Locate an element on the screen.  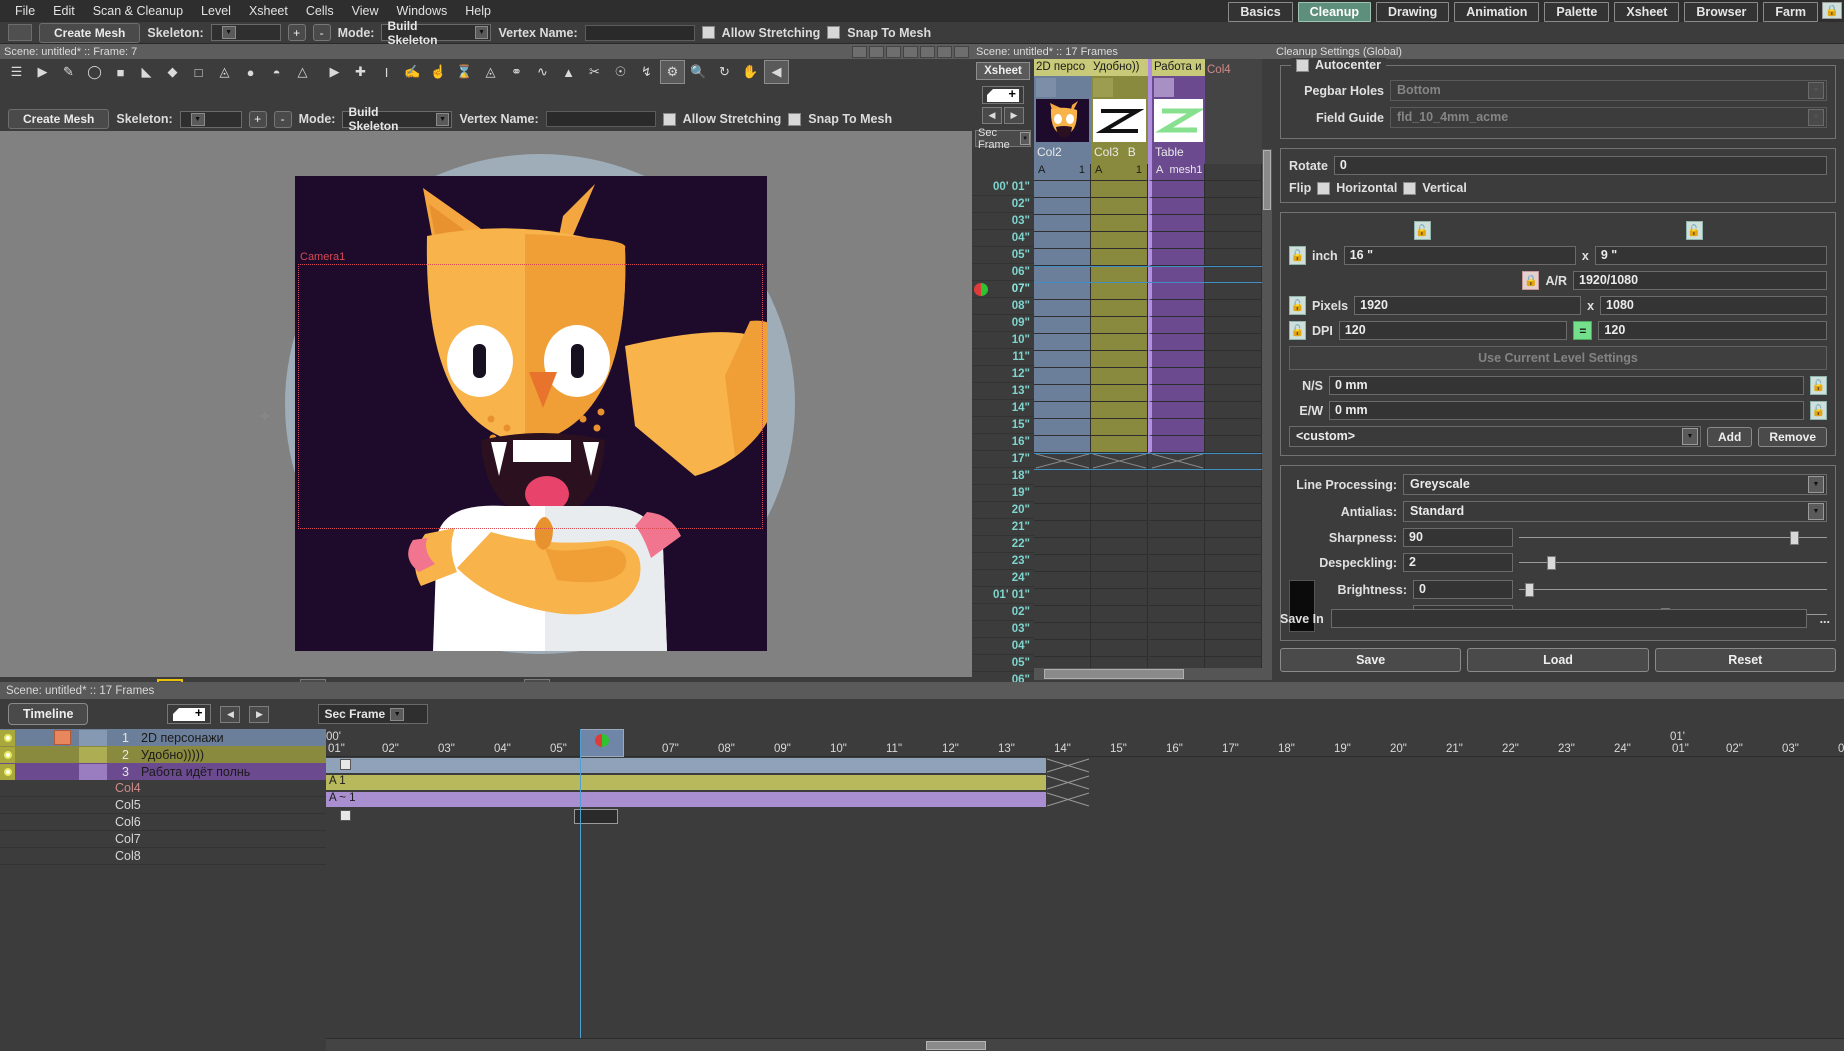
style-picker-icon: ● is located at coordinates (250, 72).